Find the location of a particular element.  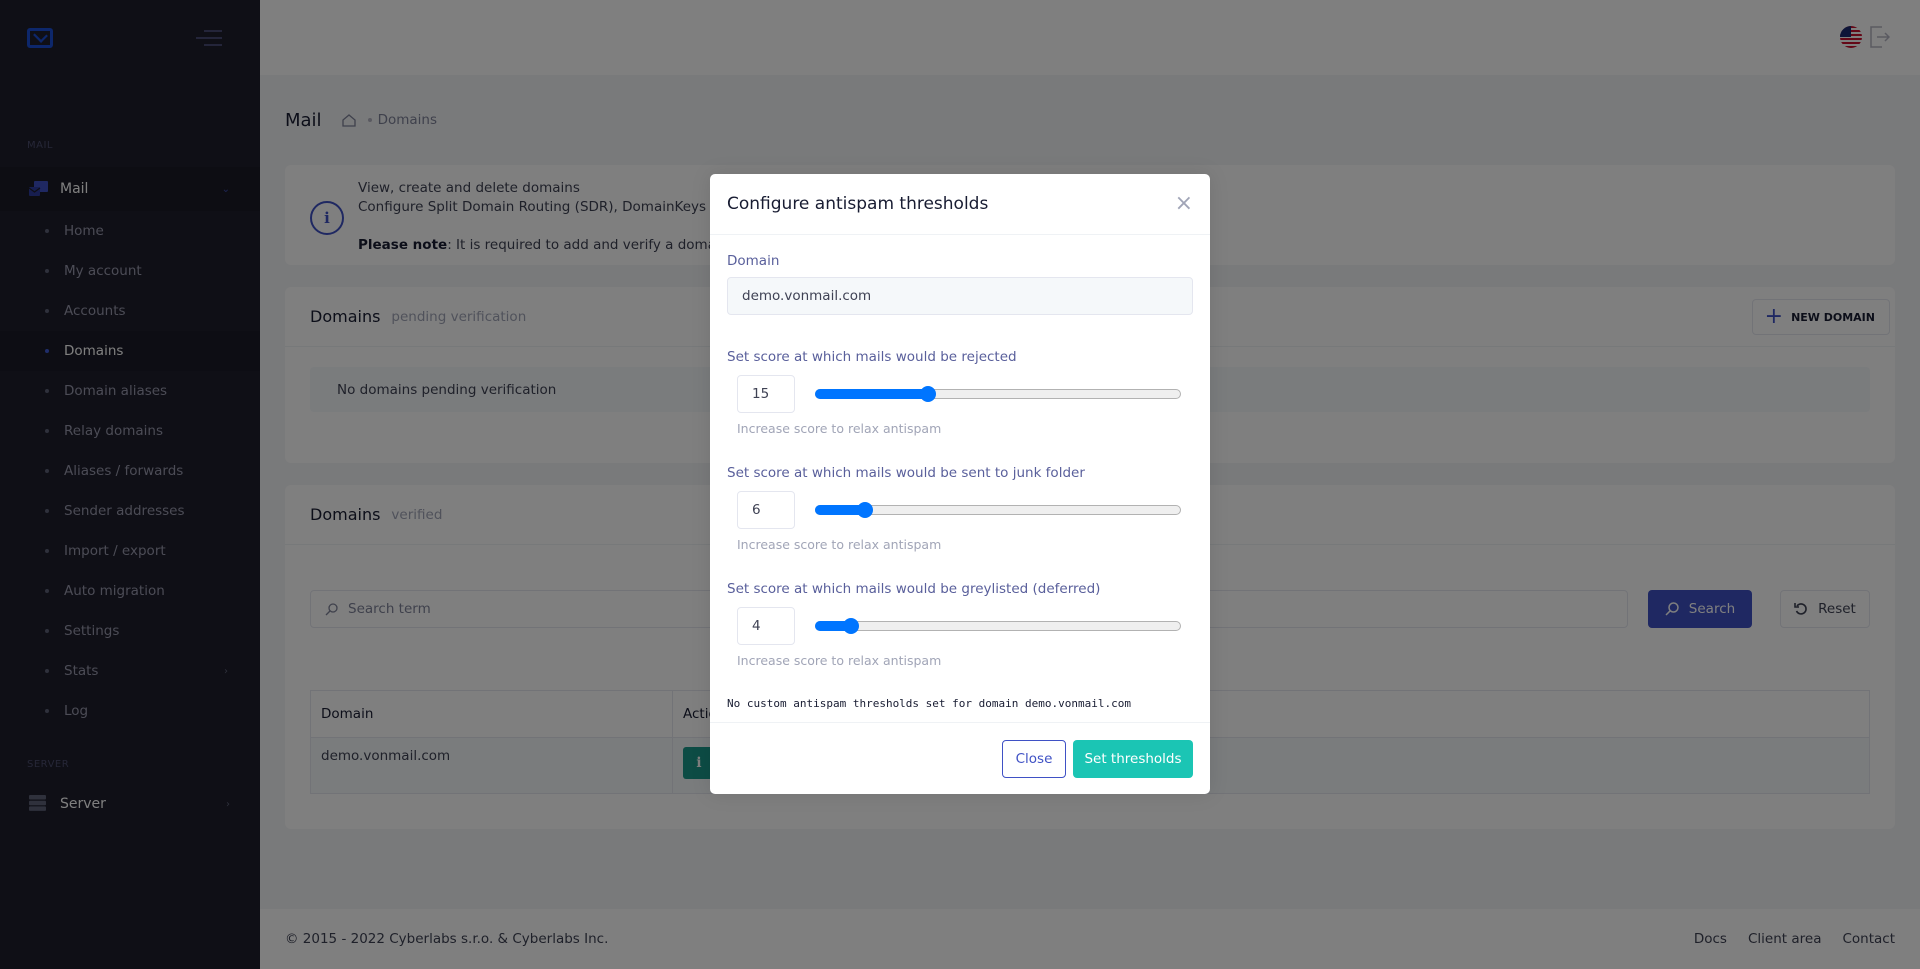

slider-track is located at coordinates (998, 626).